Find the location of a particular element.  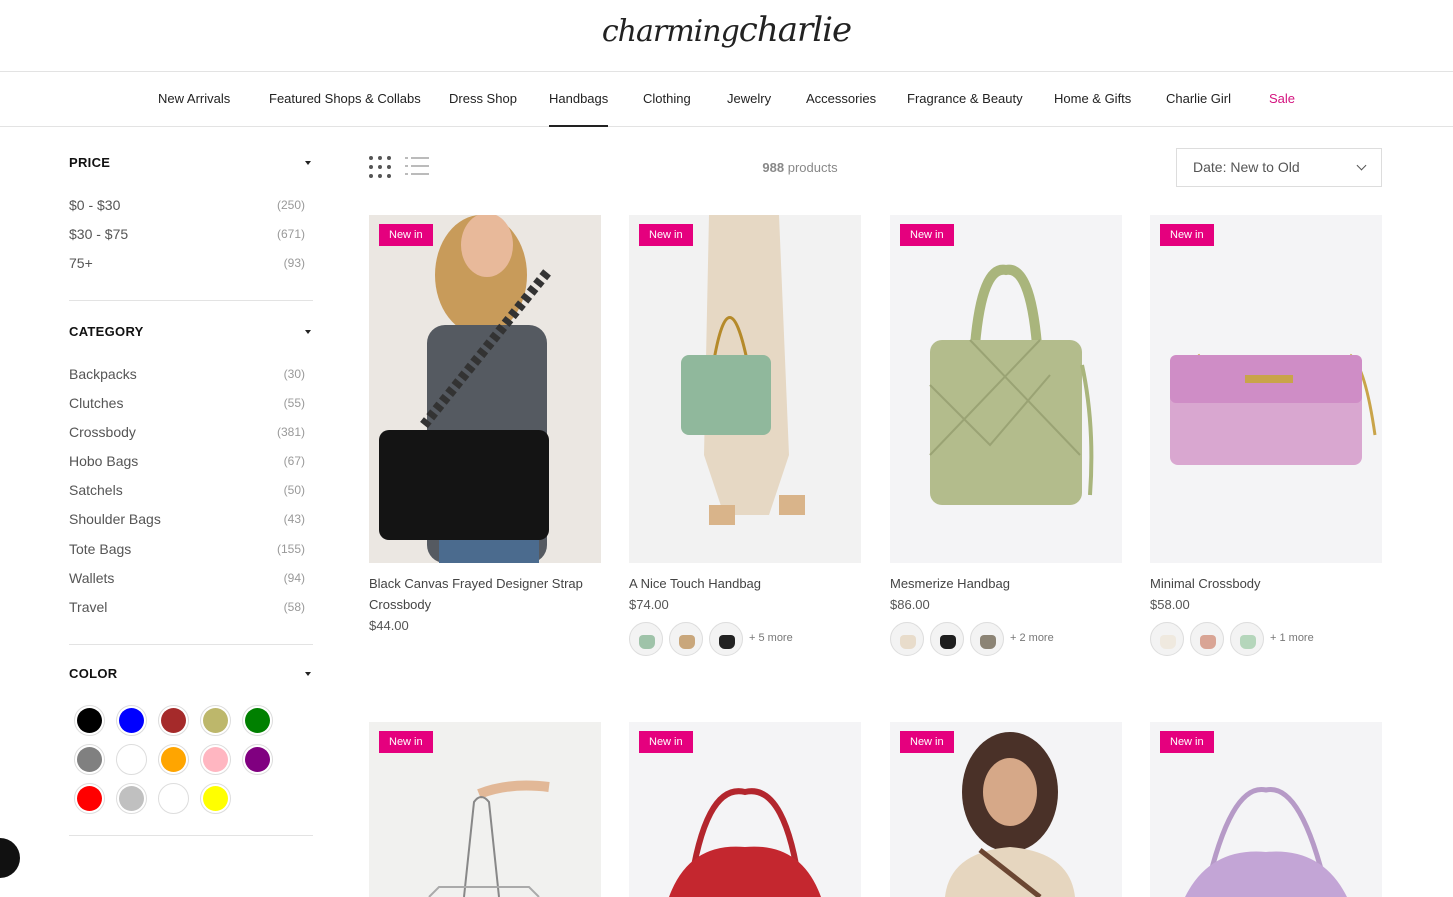

option-label: Travel is located at coordinates (88, 607).